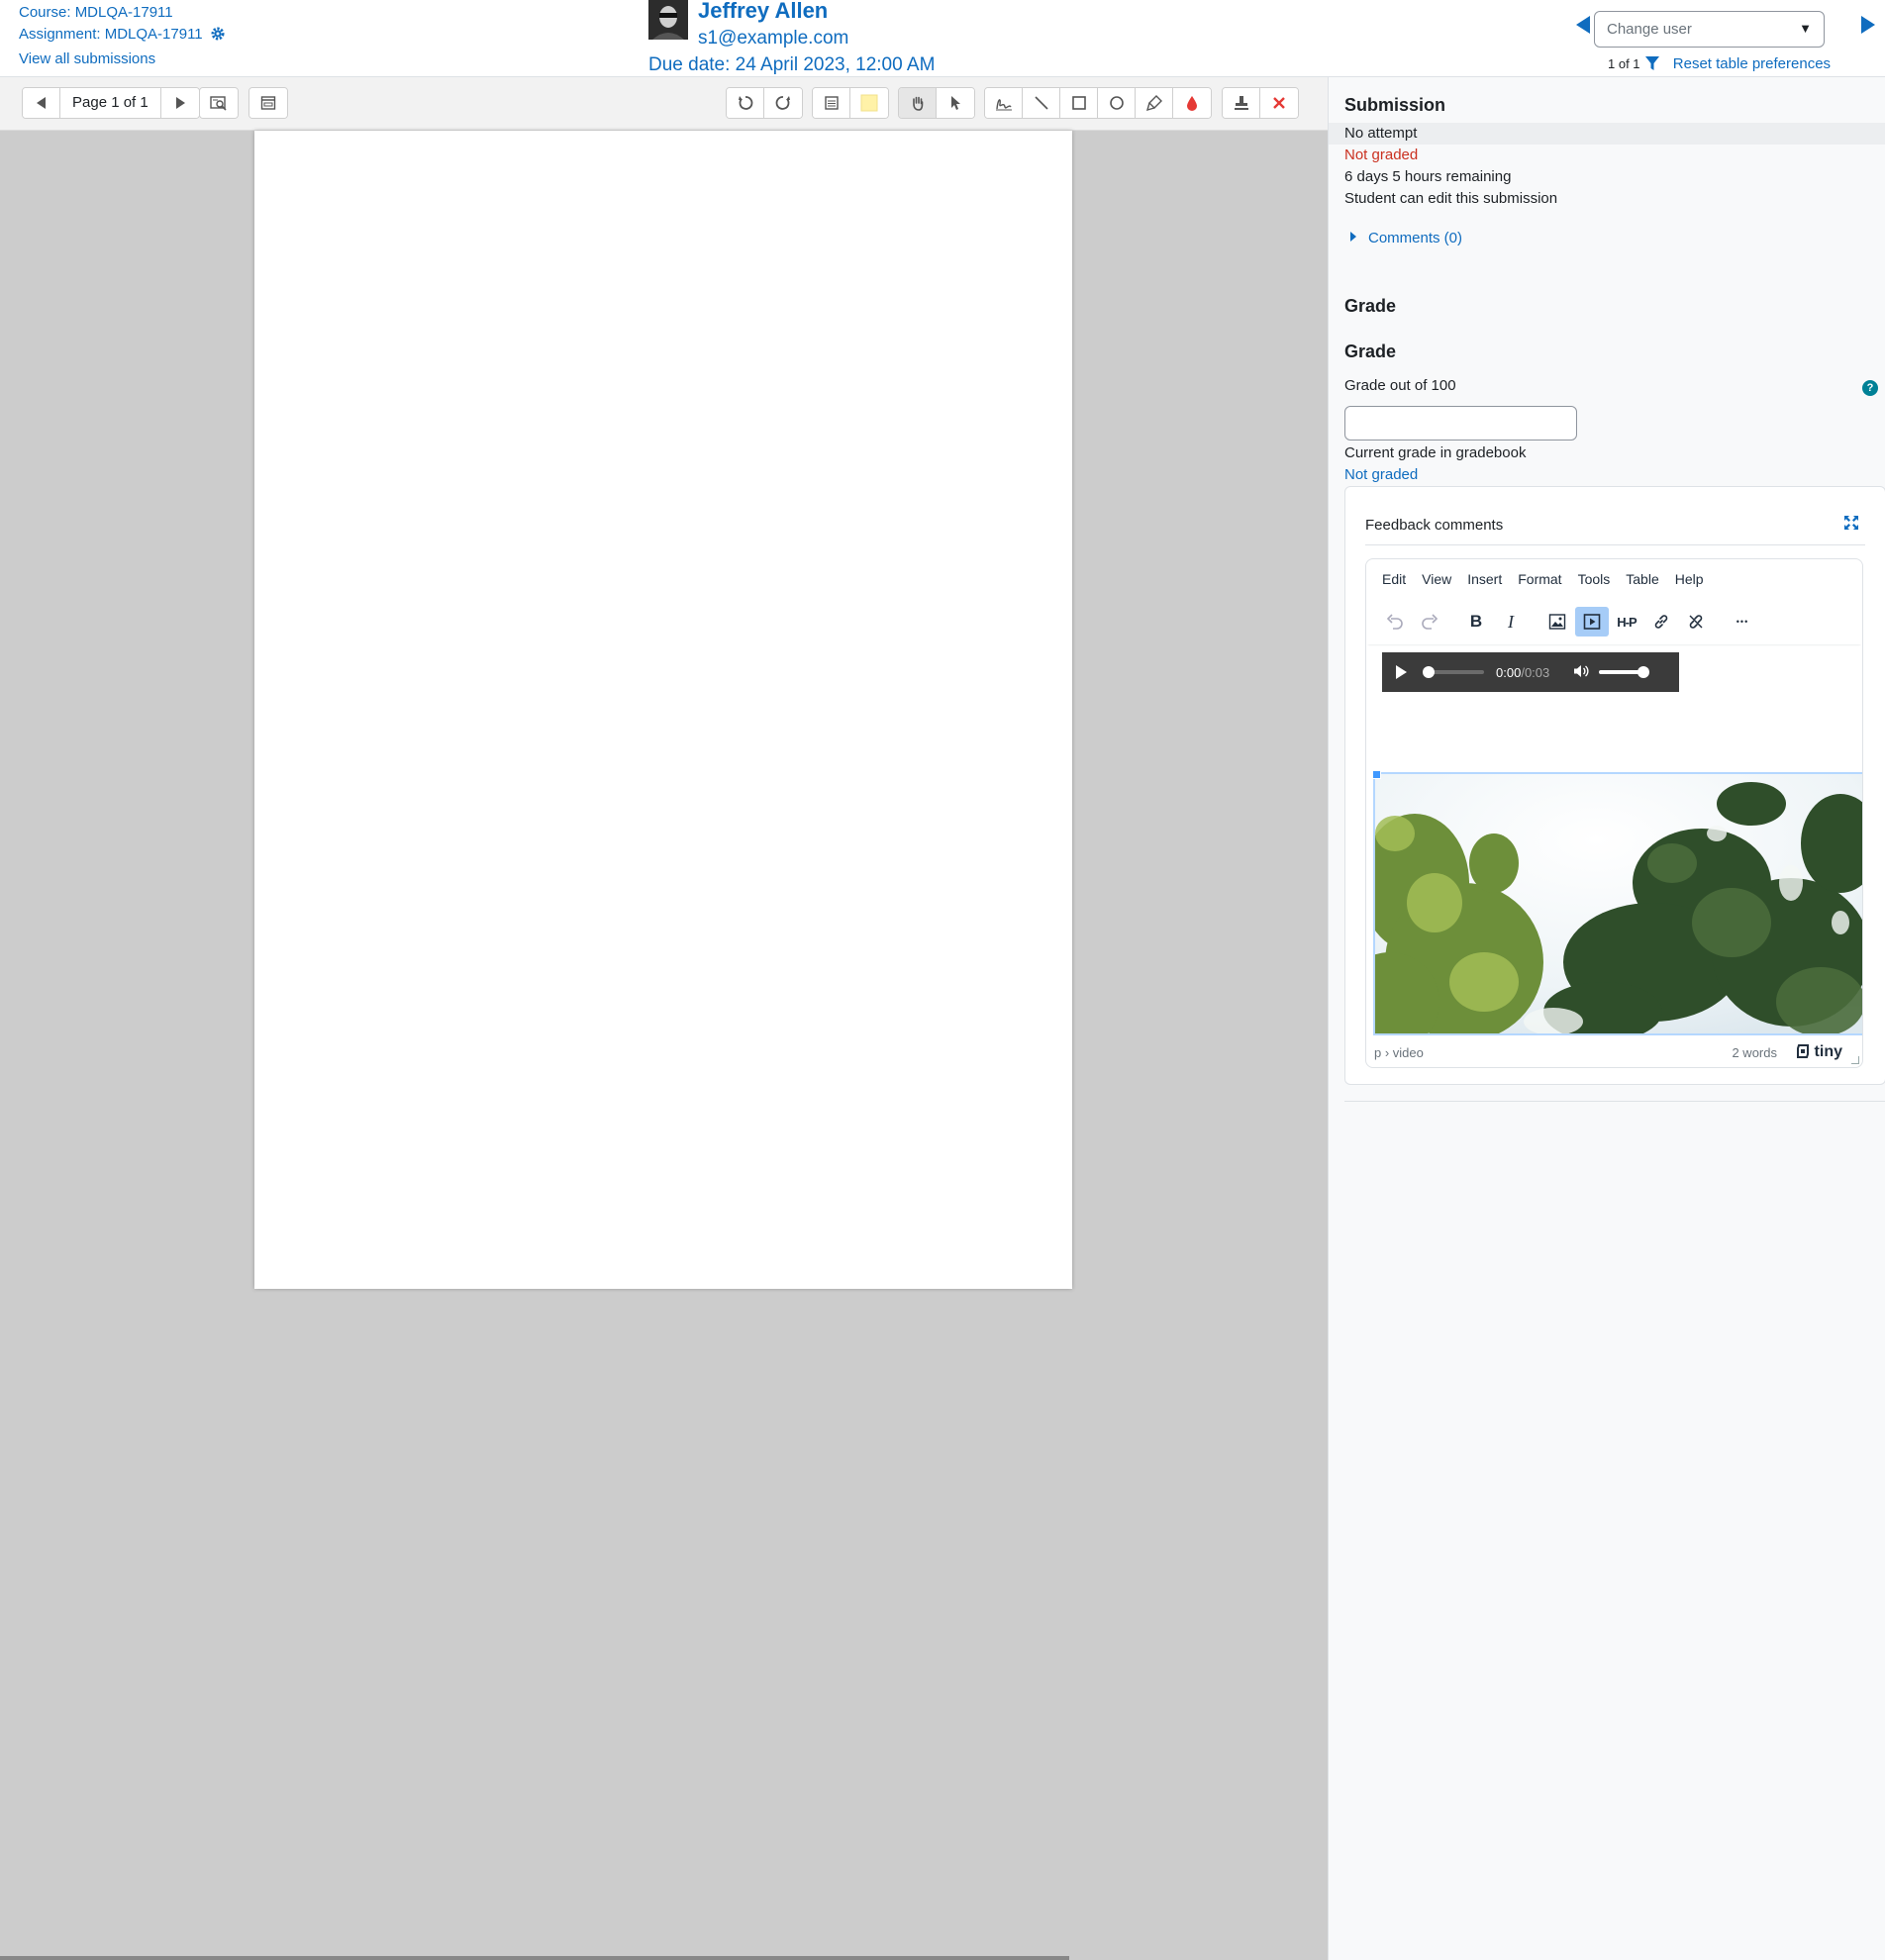  Describe the element at coordinates (1742, 622) in the screenshot. I see `more-icon: •••` at that location.